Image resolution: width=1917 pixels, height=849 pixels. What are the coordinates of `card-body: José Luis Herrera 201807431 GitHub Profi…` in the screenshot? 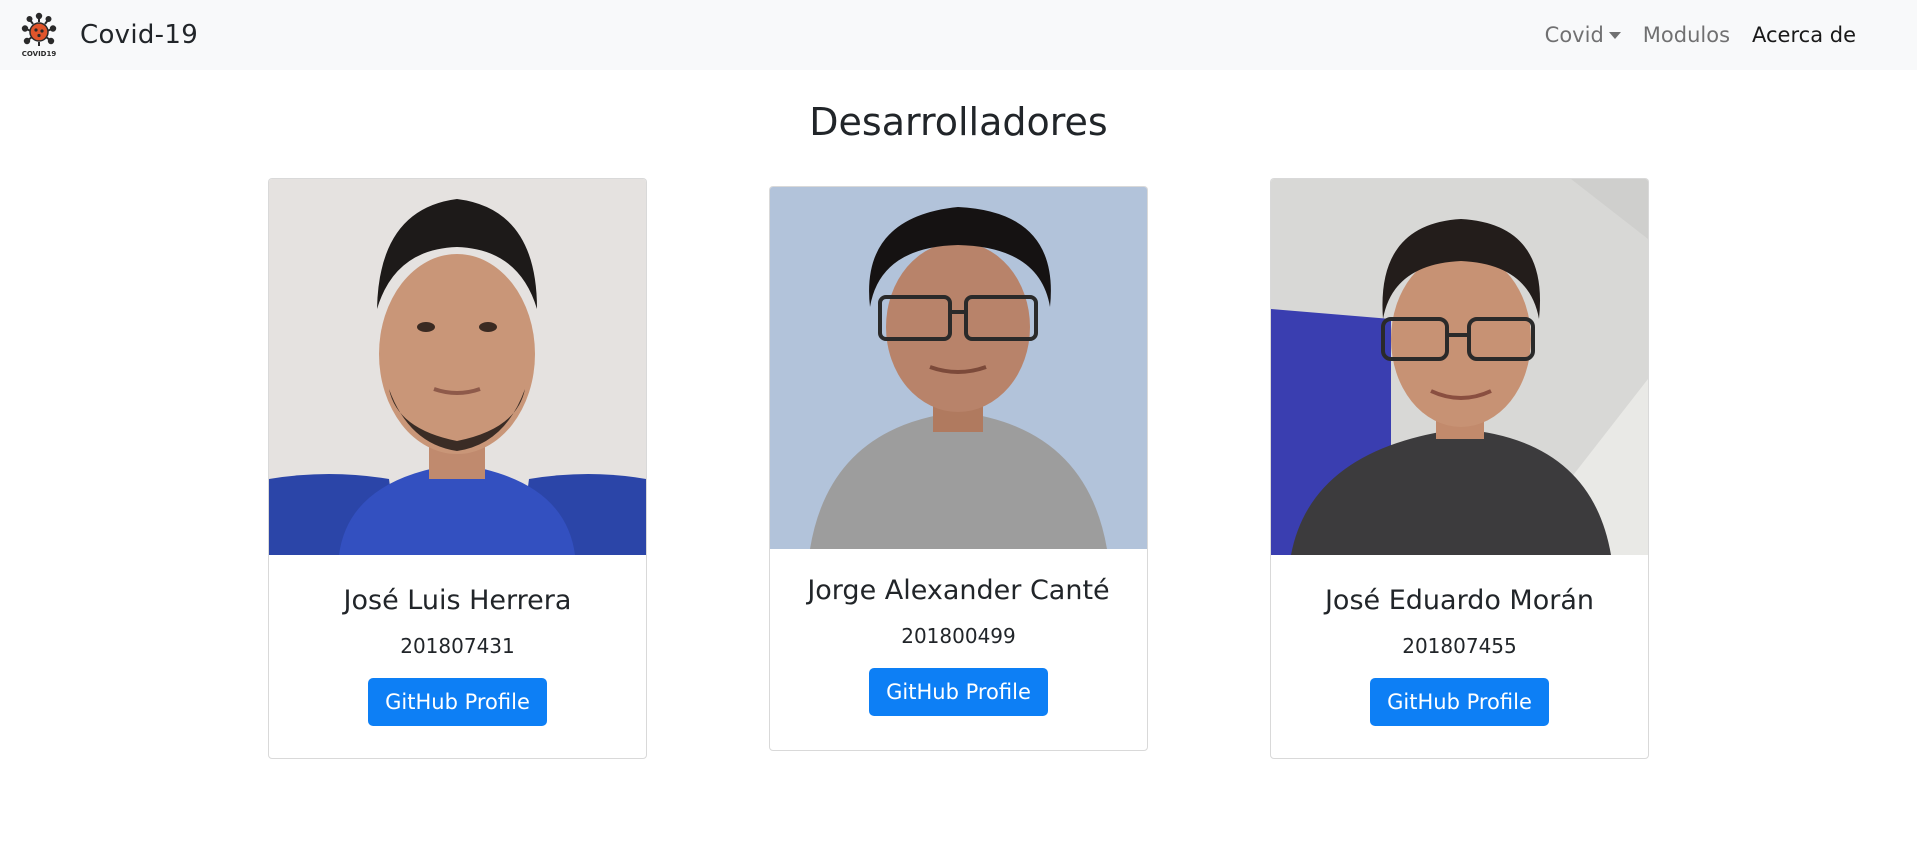 It's located at (457, 655).